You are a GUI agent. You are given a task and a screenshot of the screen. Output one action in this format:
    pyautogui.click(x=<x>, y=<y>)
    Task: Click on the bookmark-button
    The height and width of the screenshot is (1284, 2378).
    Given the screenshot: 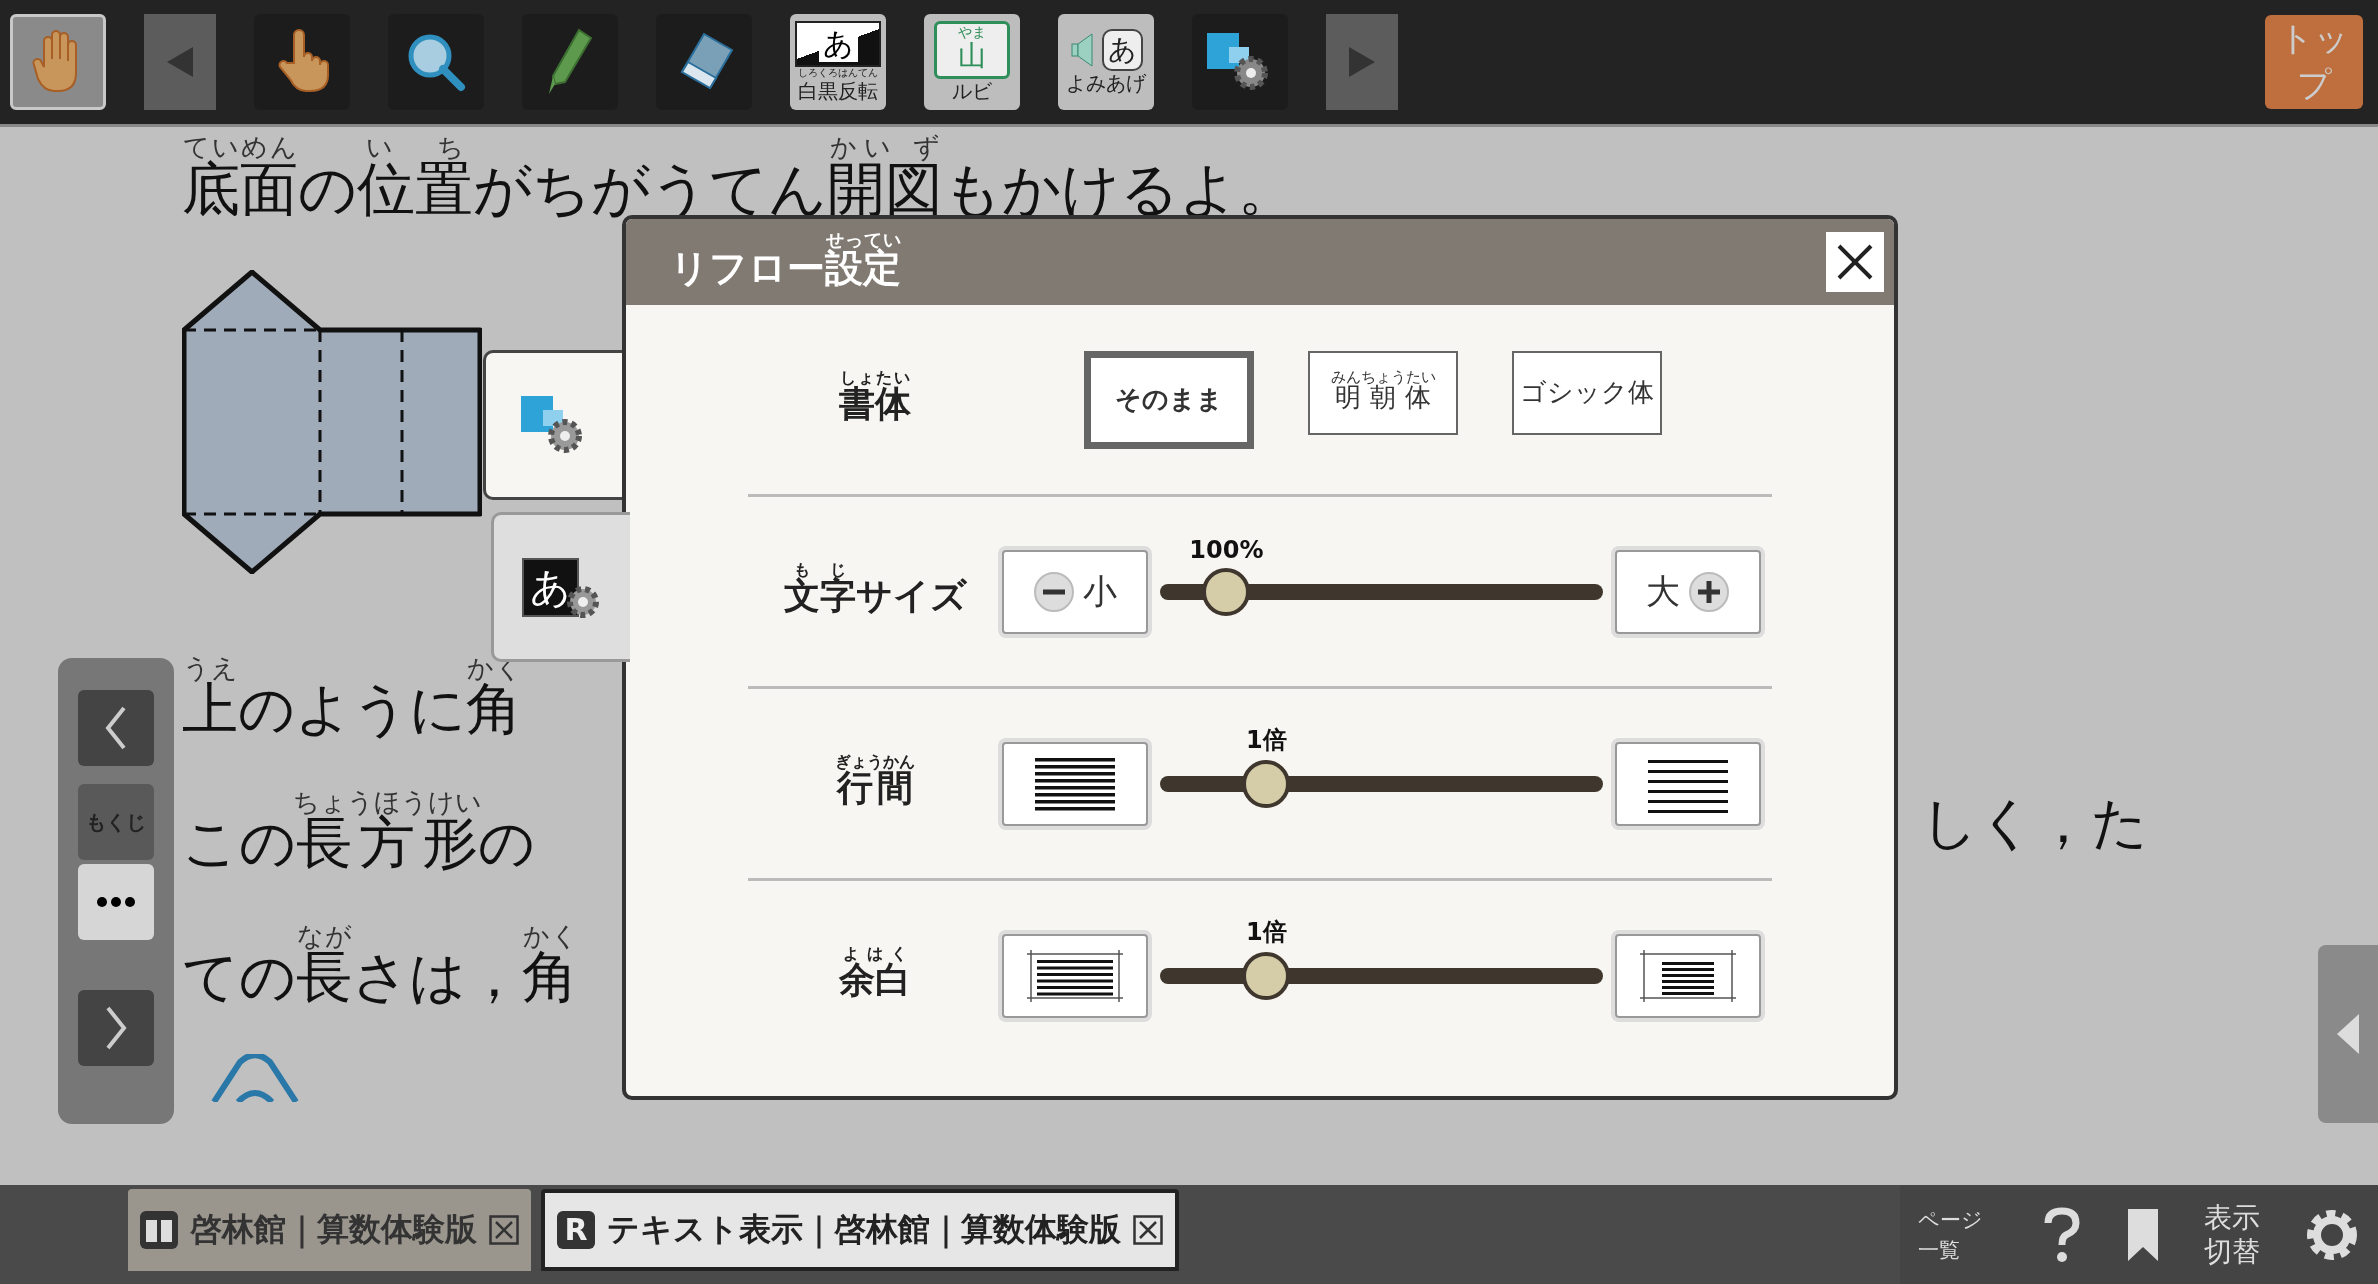 What is the action you would take?
    pyautogui.click(x=2143, y=1234)
    